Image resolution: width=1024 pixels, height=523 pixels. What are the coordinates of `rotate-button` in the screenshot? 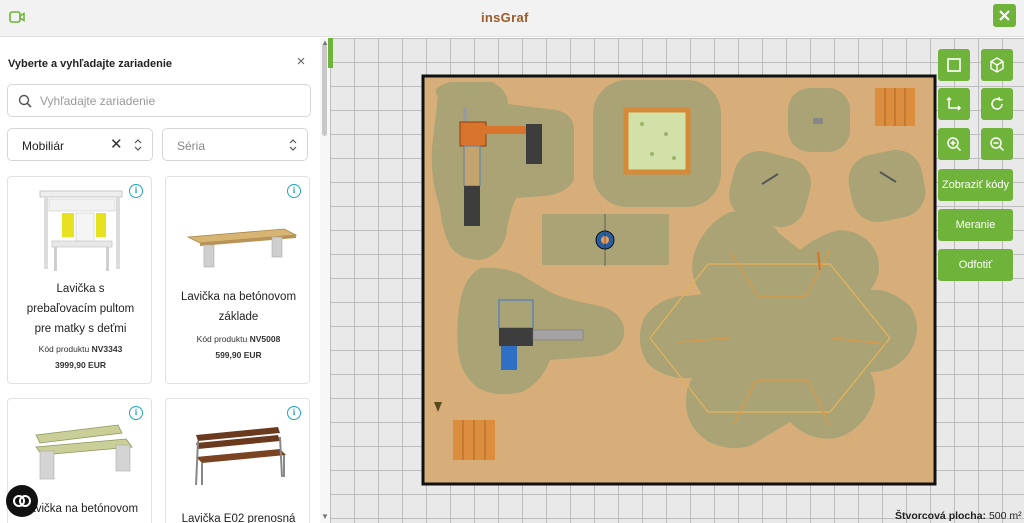 It's located at (997, 104).